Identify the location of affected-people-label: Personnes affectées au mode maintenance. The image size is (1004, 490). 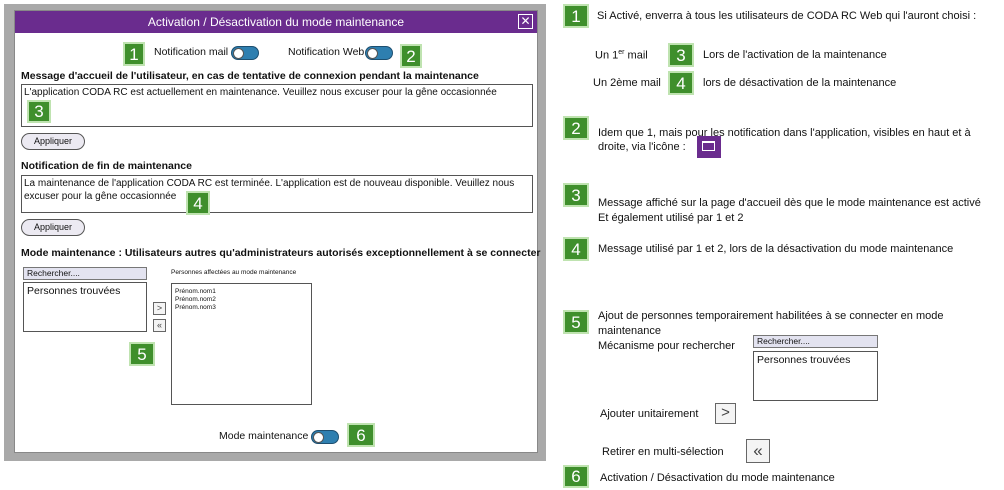
(234, 272).